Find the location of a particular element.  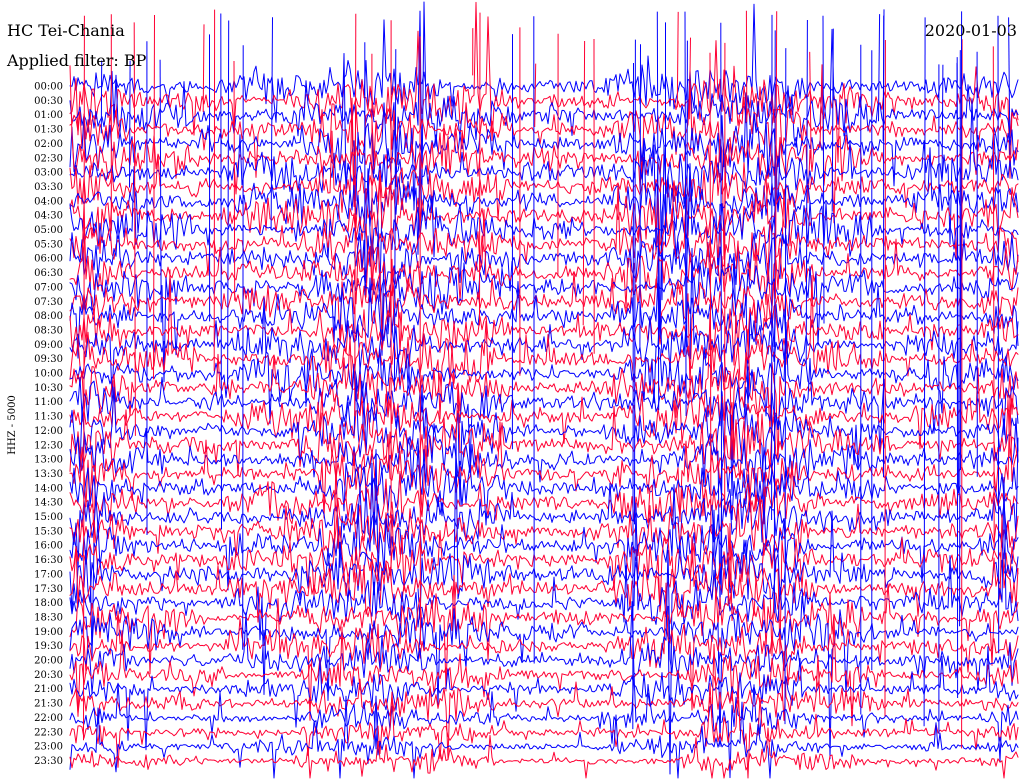

time-tick-label: 22:00 is located at coordinates (48, 718).